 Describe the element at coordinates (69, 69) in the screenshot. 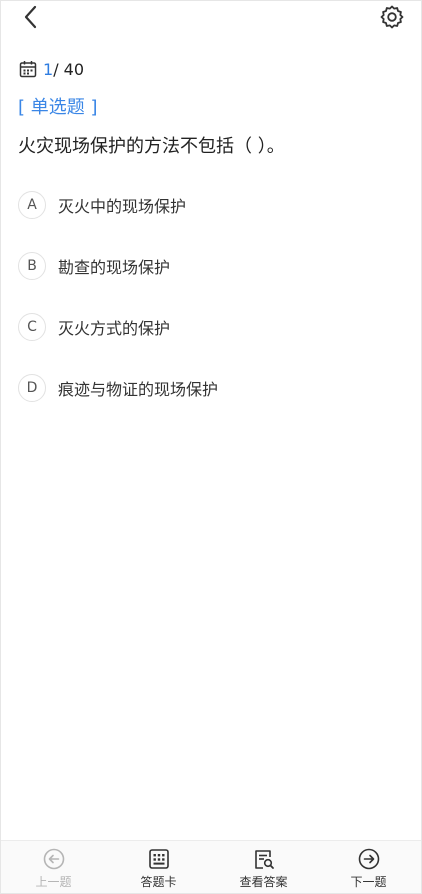

I see `progress-total: / 40` at that location.